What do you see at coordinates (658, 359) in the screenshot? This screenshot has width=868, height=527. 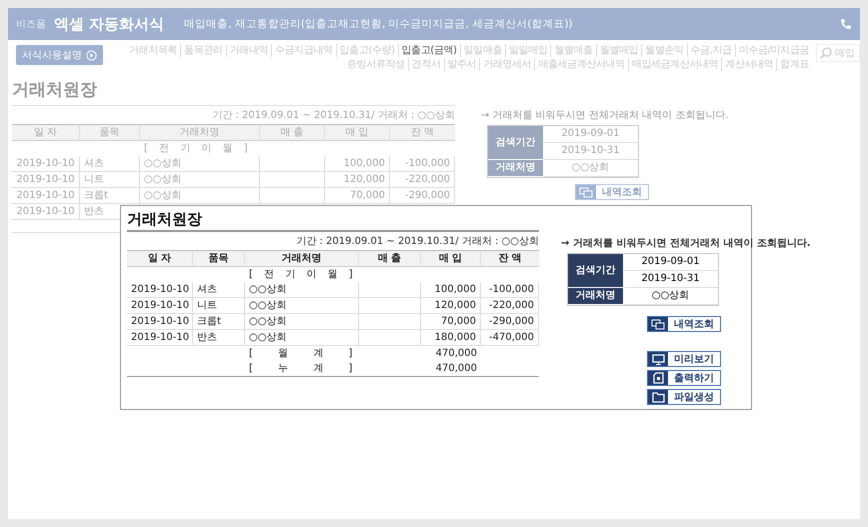 I see `monitor-icon` at bounding box center [658, 359].